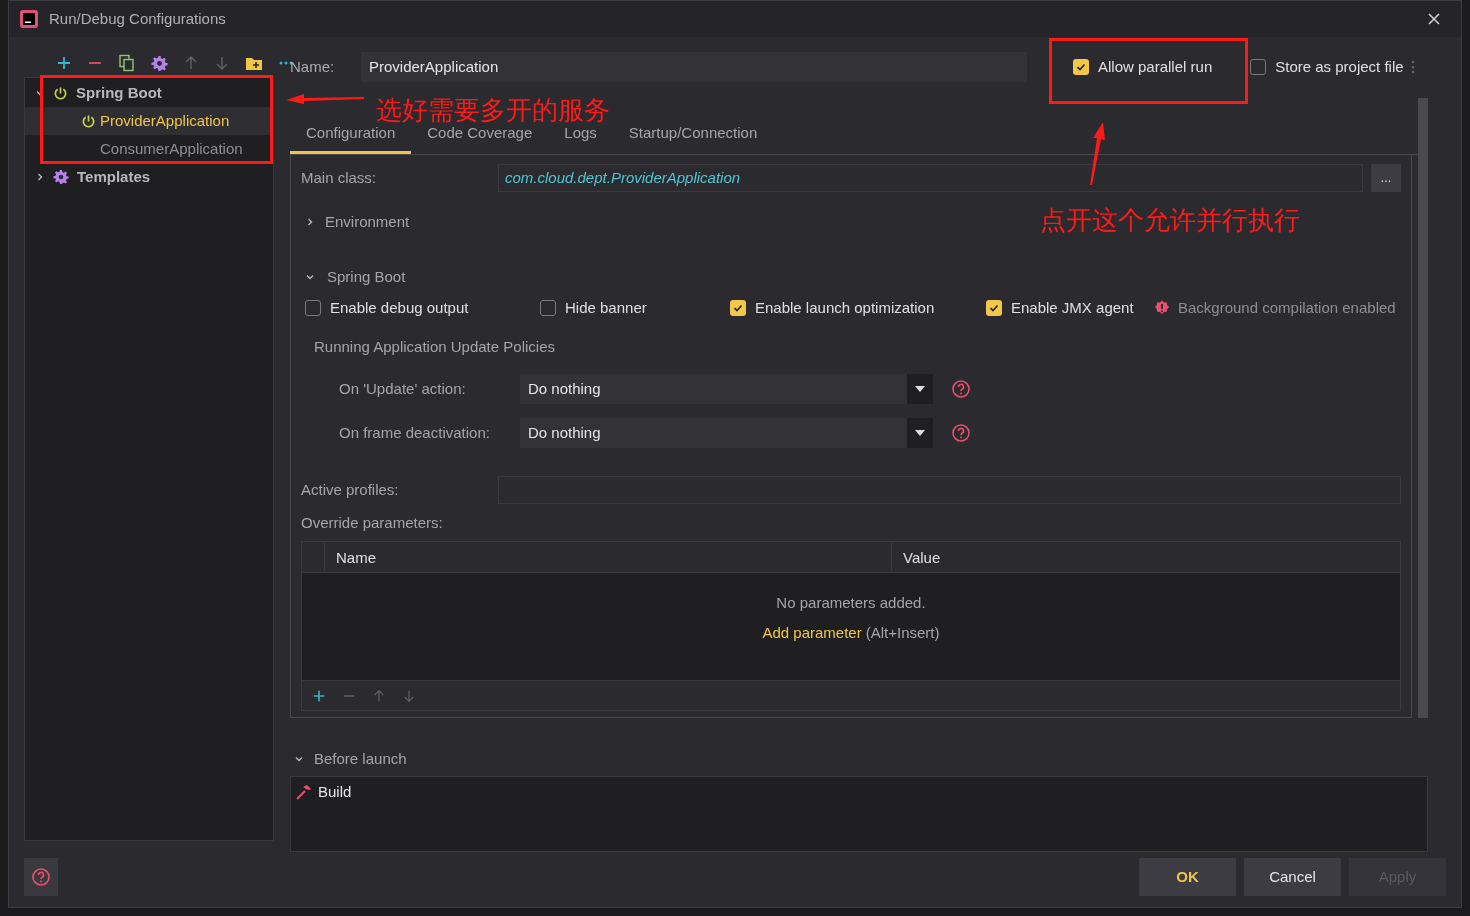 The height and width of the screenshot is (916, 1470). Describe the element at coordinates (902, 632) in the screenshot. I see `shortcut-hint: (Alt+Insert)` at that location.